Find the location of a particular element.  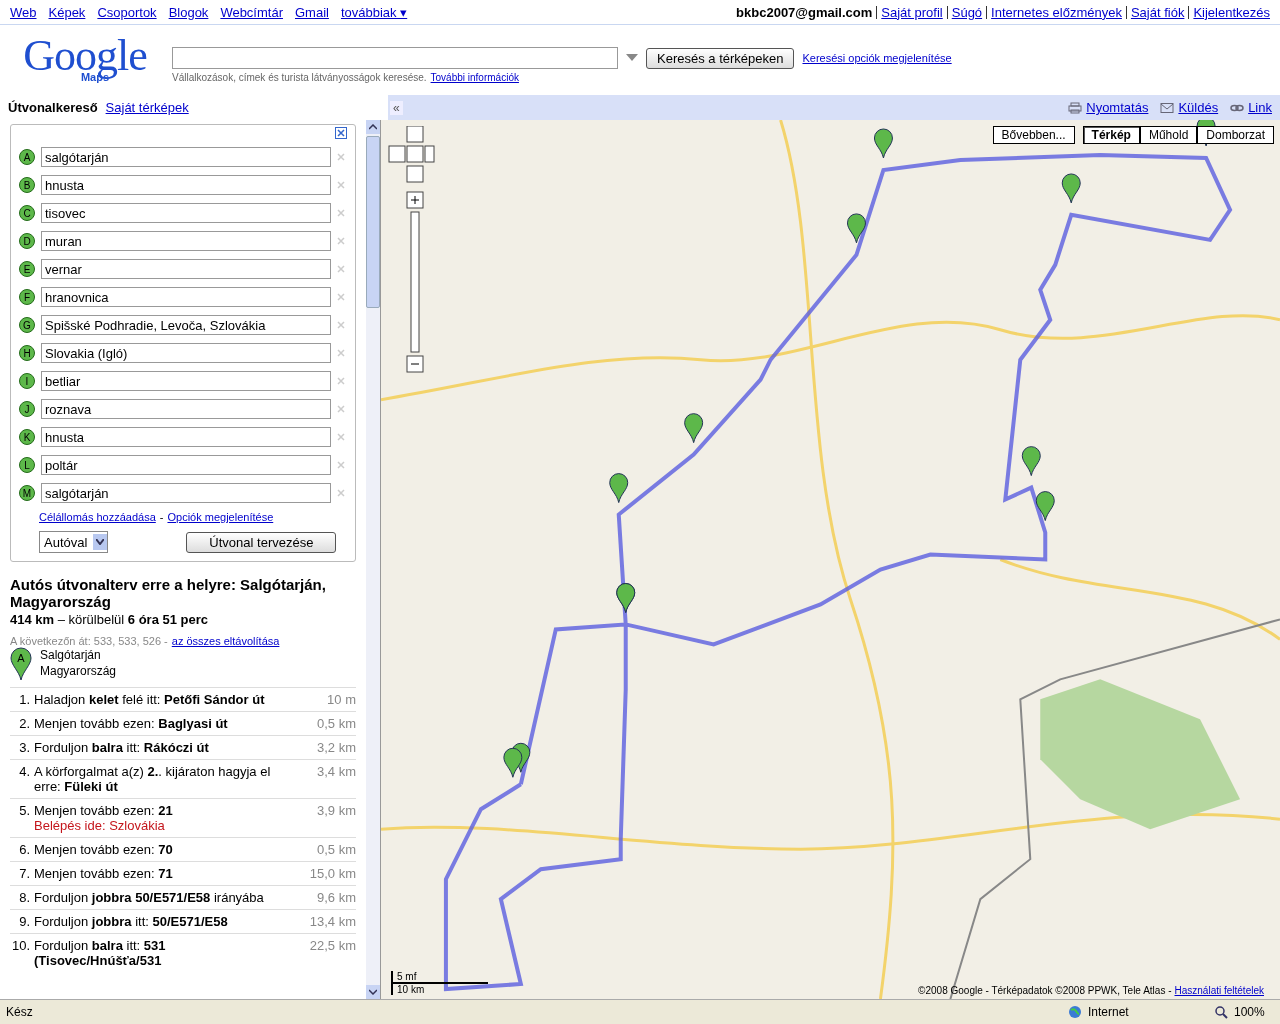

step-text: Forduljon jobbra 50/E571/E58 irányába is located at coordinates (149, 897).